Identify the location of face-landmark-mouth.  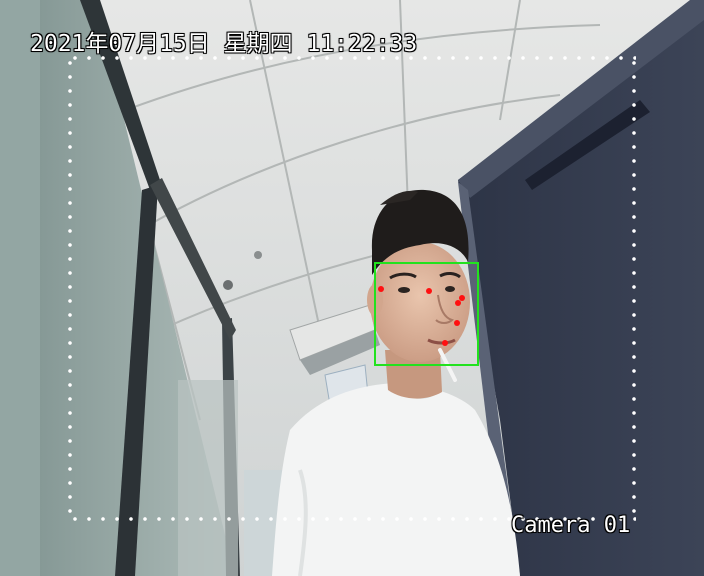
(445, 343).